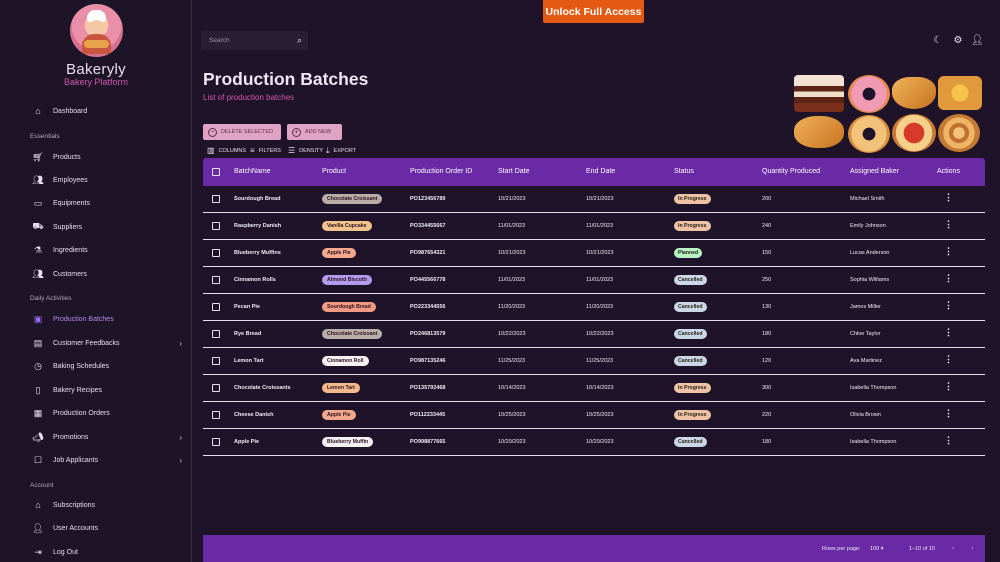 This screenshot has height=562, width=1000. I want to click on cell-order: PO987654321, so click(428, 253).